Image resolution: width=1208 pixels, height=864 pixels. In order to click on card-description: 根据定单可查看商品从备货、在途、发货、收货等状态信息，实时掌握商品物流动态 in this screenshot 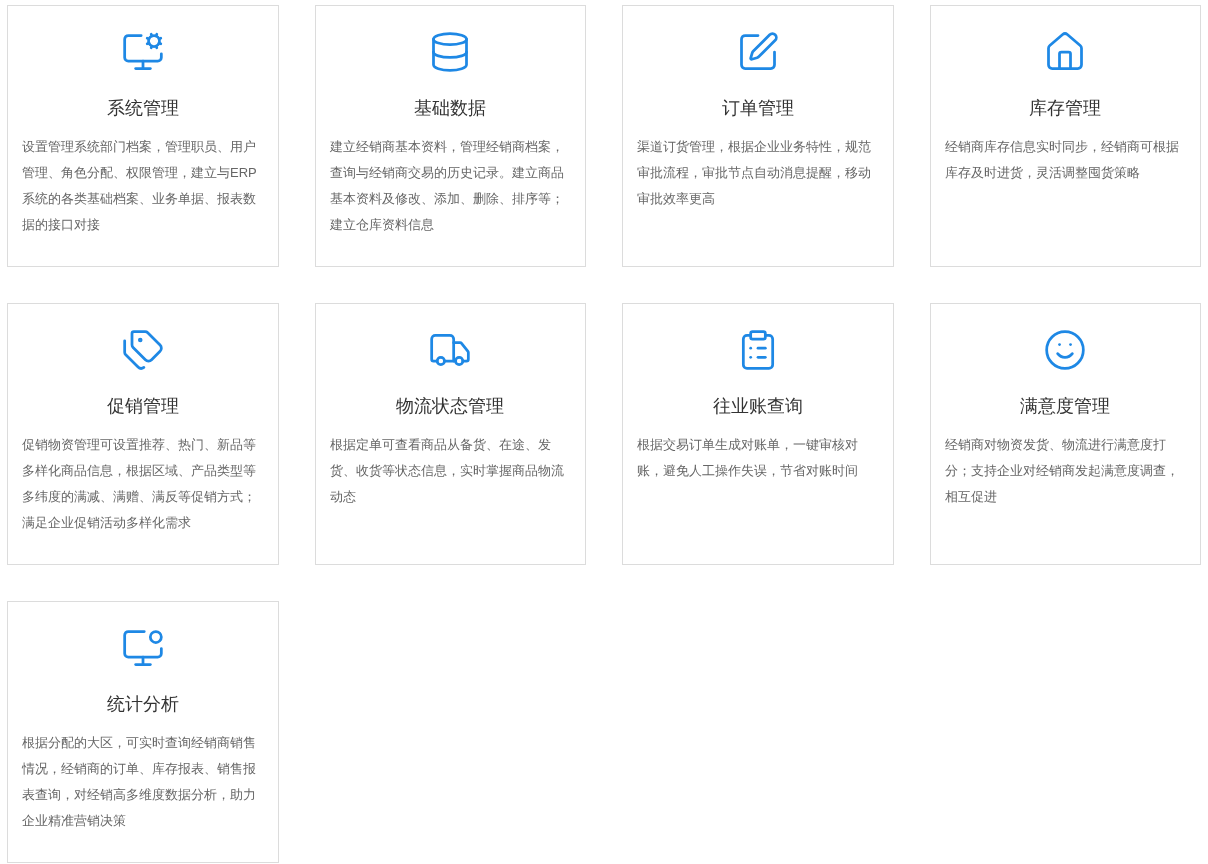, I will do `click(447, 471)`.